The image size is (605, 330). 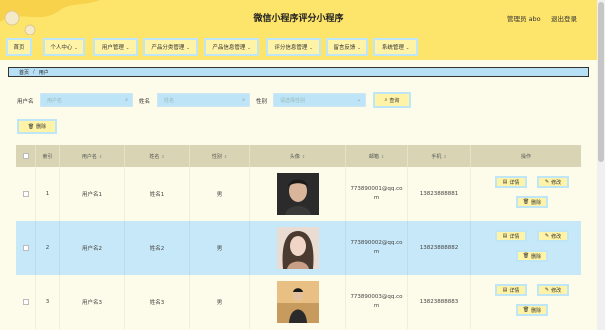 What do you see at coordinates (347, 47) in the screenshot?
I see `nav-item-feedback: 留言反馈 ⌄` at bounding box center [347, 47].